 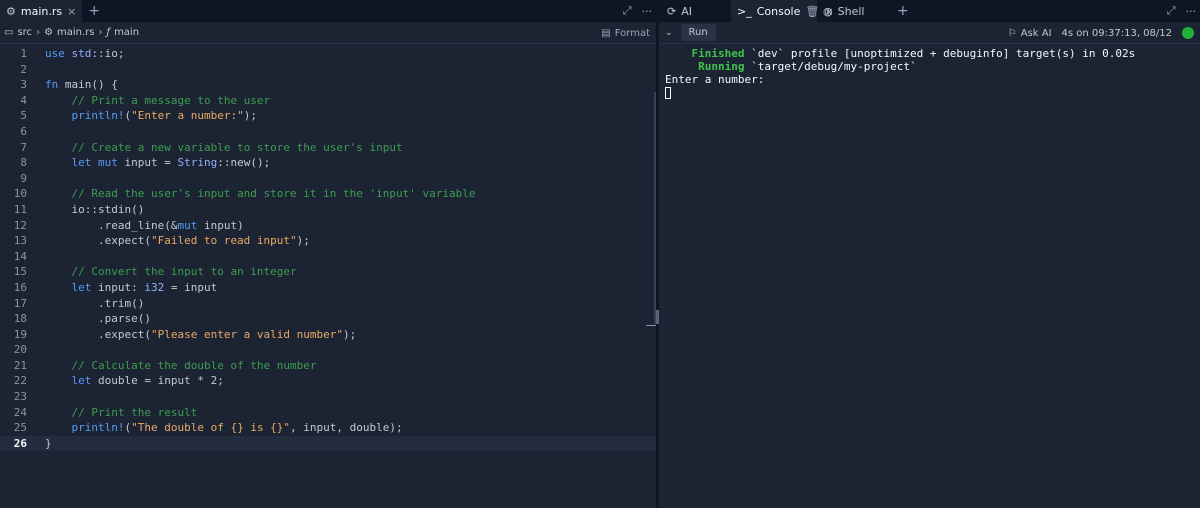 I want to click on text-cursor, so click(x=668, y=93).